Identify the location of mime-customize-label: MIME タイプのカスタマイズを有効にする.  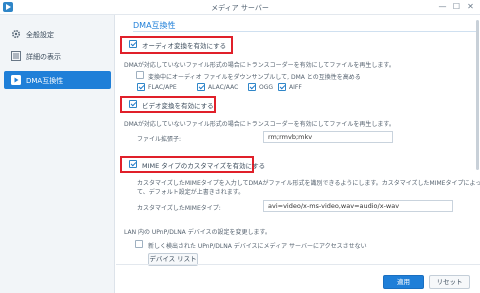
(204, 166).